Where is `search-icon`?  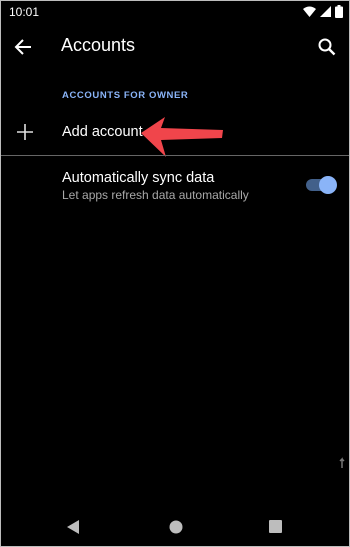
search-icon is located at coordinates (327, 47).